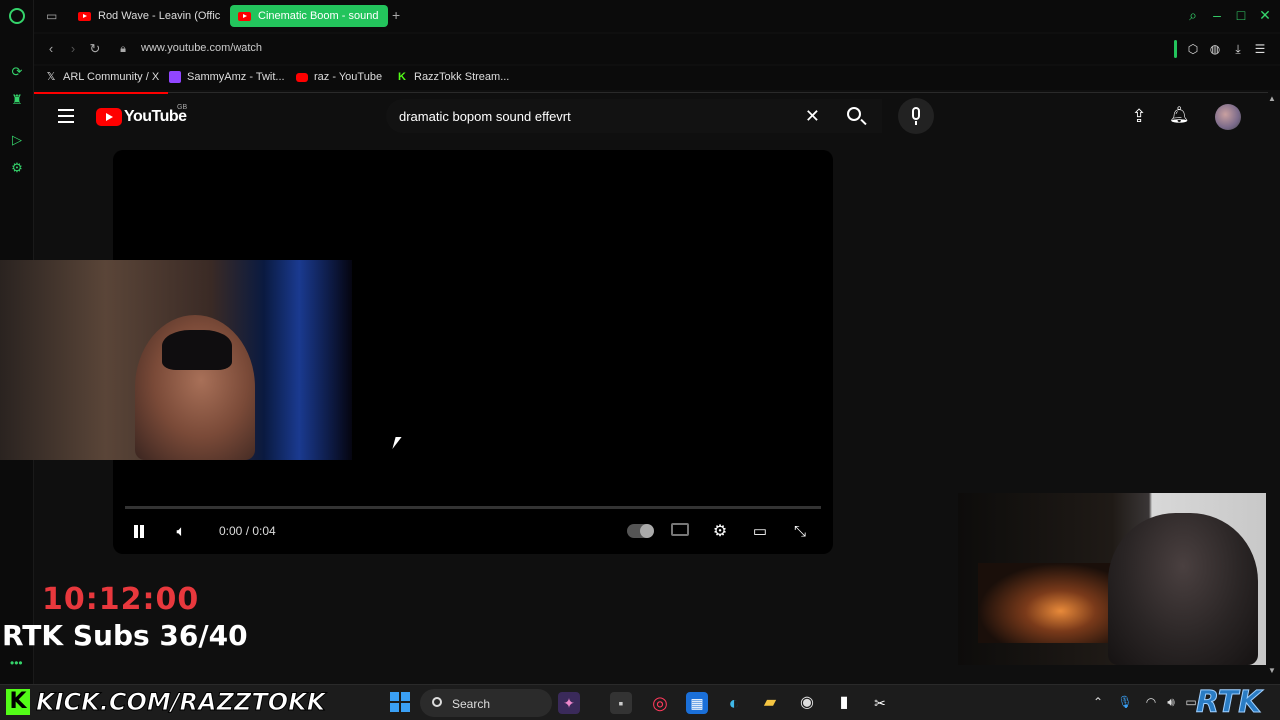 Image resolution: width=1280 pixels, height=720 pixels. I want to click on edge-icon: ◐, so click(734, 703).